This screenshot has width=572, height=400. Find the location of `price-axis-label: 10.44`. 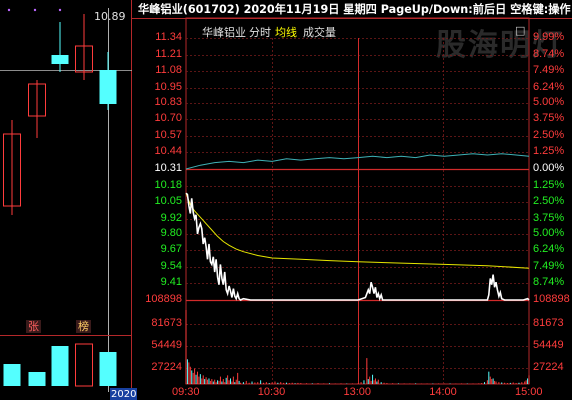

price-axis-label: 10.44 is located at coordinates (168, 151).